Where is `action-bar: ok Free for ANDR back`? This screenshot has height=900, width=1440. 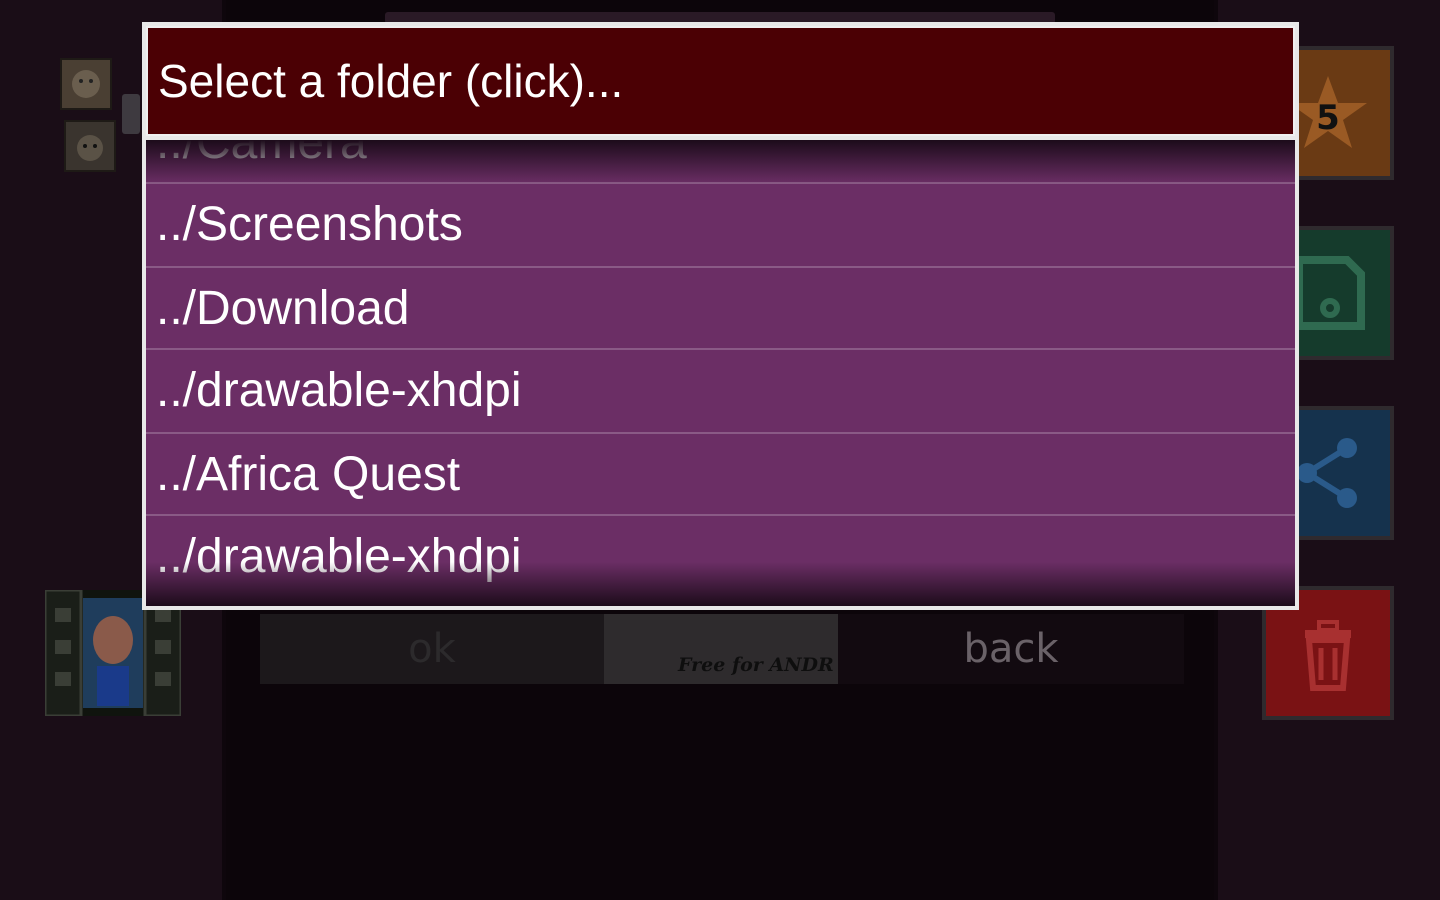
action-bar: ok Free for ANDR back is located at coordinates (722, 649).